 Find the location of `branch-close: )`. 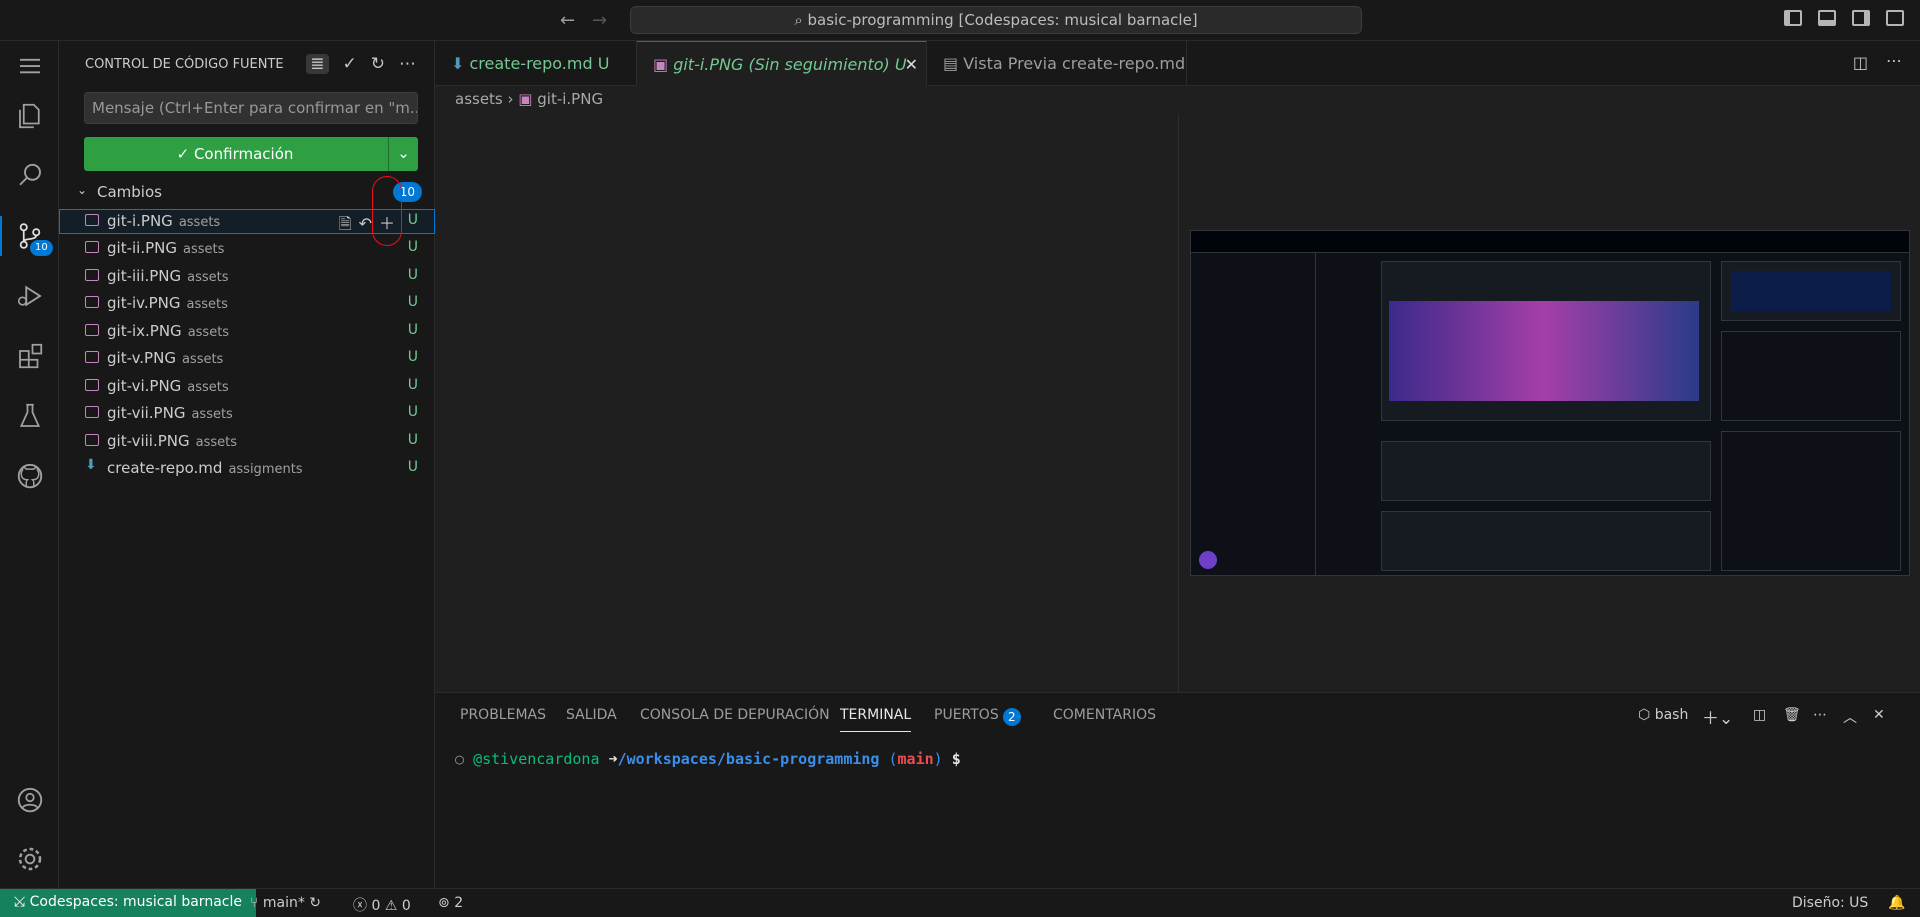

branch-close: ) is located at coordinates (938, 759).